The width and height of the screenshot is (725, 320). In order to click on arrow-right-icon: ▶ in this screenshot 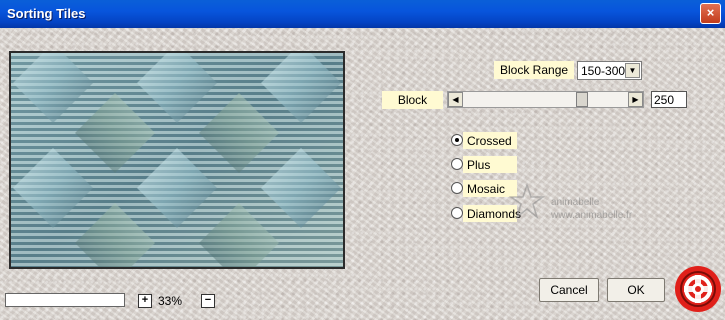, I will do `click(635, 99)`.